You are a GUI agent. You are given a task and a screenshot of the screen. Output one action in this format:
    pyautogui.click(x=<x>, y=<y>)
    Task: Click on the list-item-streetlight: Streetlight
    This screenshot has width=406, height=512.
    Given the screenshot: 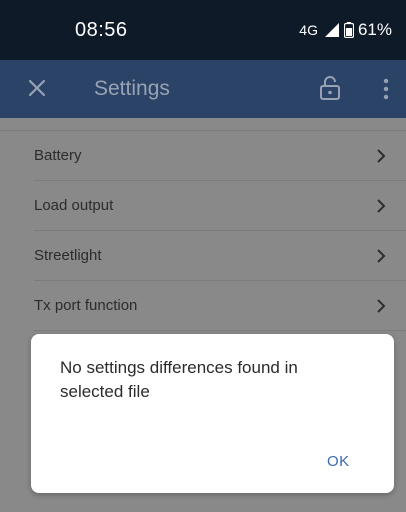 What is the action you would take?
    pyautogui.click(x=220, y=256)
    